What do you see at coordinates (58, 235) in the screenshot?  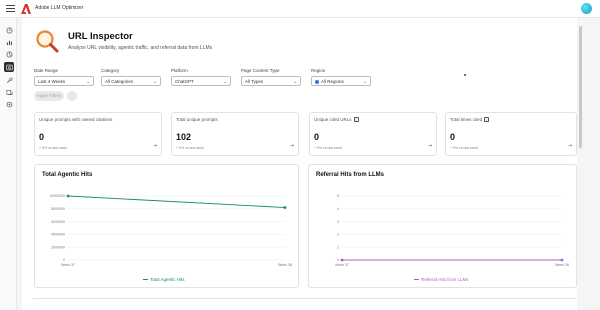 I see `y-tick-label: 4000000` at bounding box center [58, 235].